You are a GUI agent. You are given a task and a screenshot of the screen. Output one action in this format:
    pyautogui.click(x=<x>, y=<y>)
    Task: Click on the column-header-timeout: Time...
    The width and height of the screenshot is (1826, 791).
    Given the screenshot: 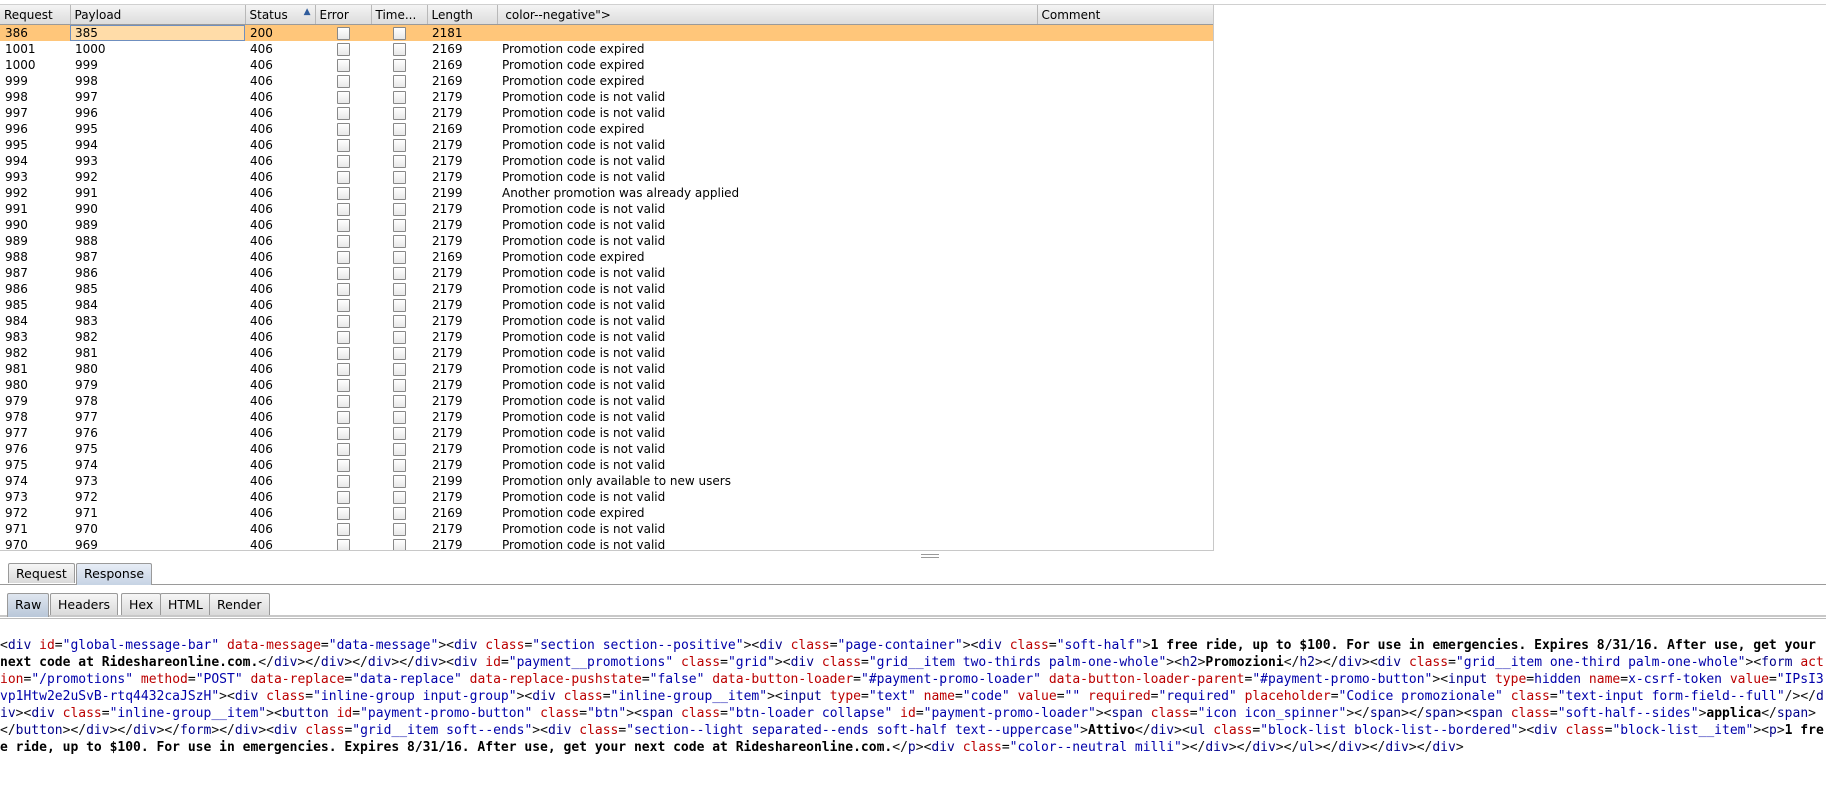 What is the action you would take?
    pyautogui.click(x=399, y=15)
    